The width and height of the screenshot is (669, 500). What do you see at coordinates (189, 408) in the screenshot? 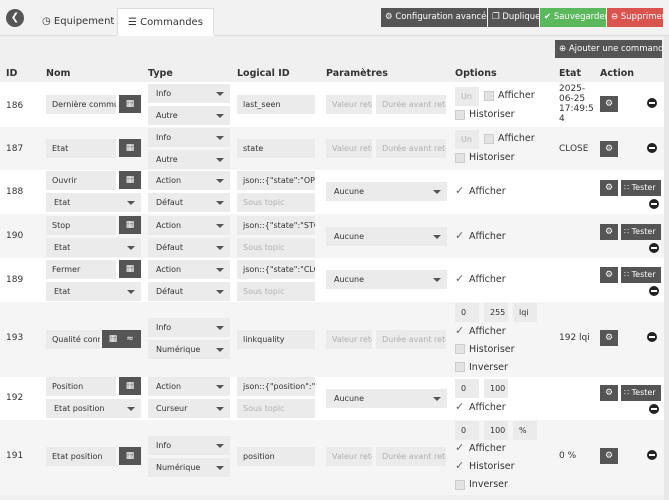
I see `subtype-select: Curseur` at bounding box center [189, 408].